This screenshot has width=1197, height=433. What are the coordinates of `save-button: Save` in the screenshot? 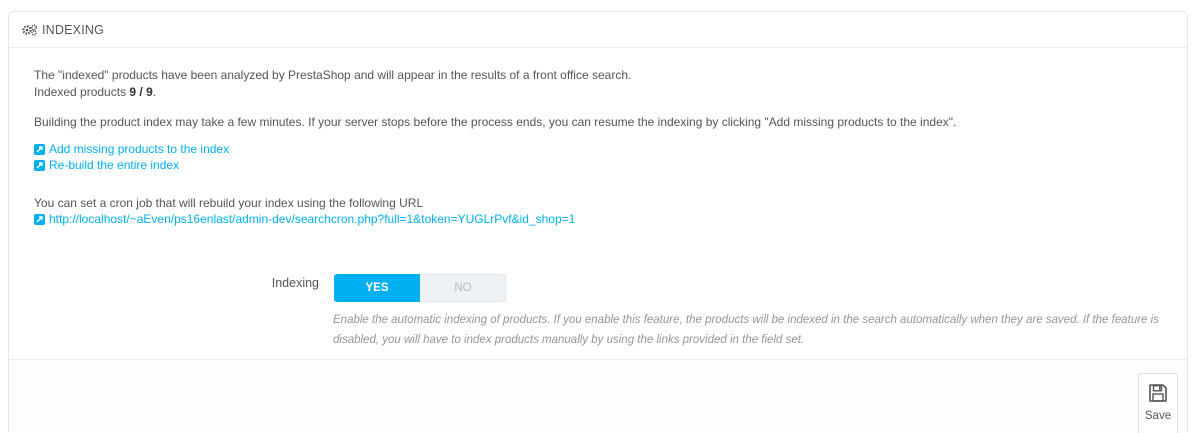 It's located at (1158, 403).